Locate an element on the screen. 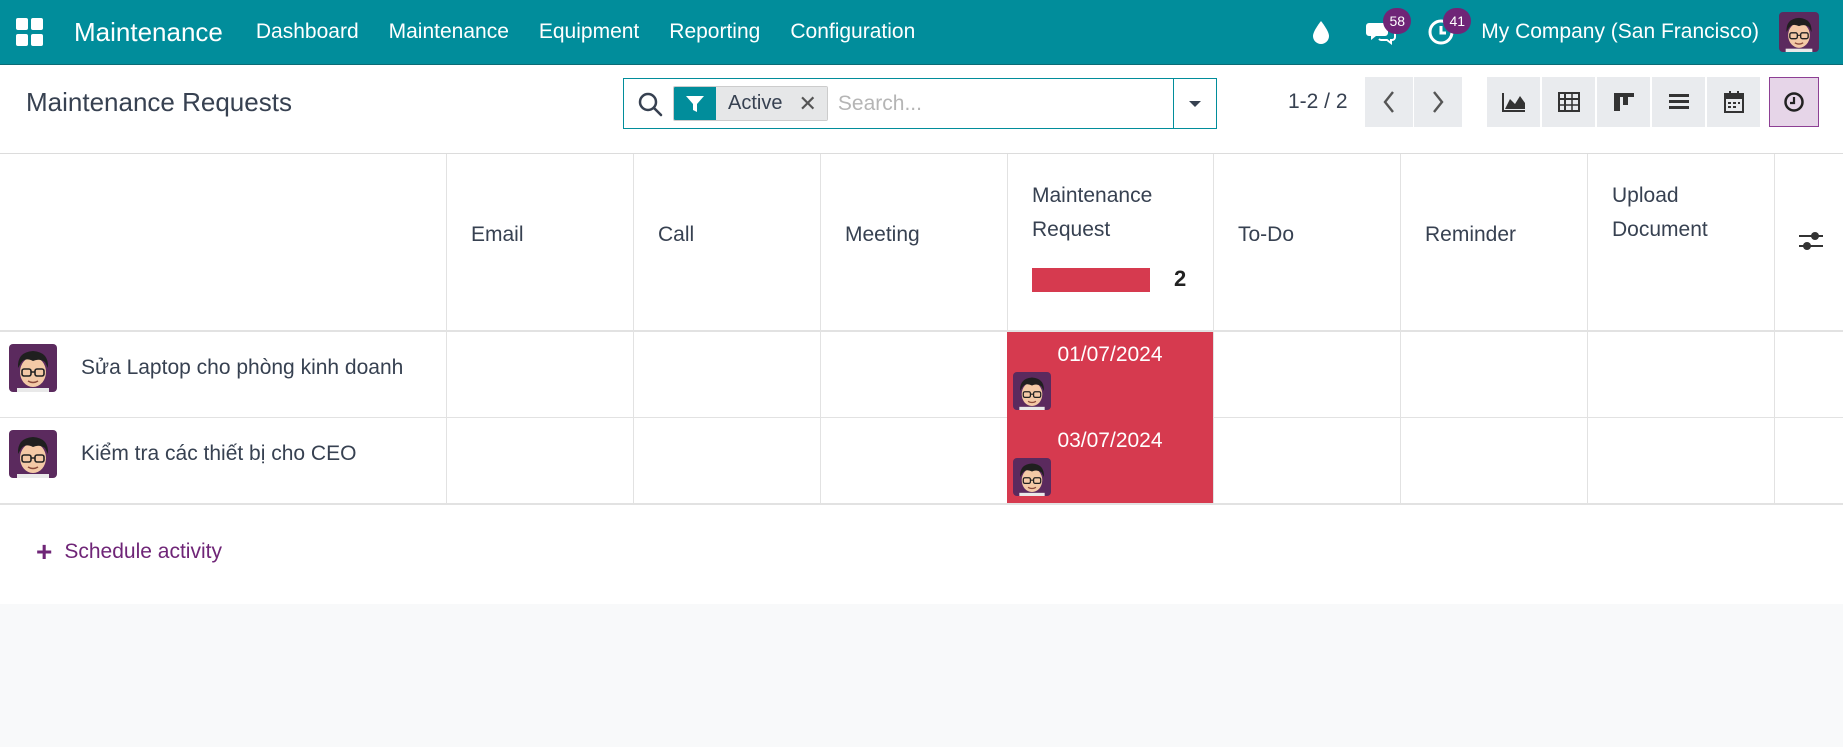  messages-icon: 58 is located at coordinates (1388, 28).